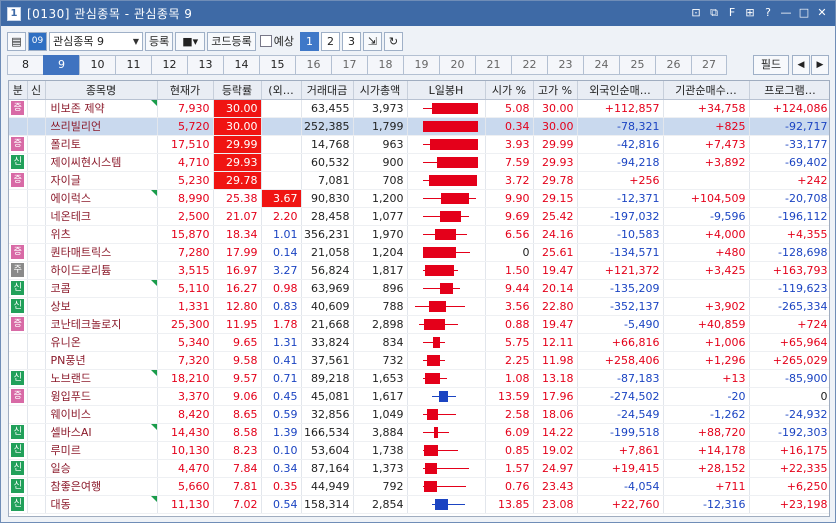  What do you see at coordinates (419, 180) in the screenshot?
I see `table-row: 증 자이글 5,230 29.78 7,081 708 3.72 29.78 +256 +242` at bounding box center [419, 180].